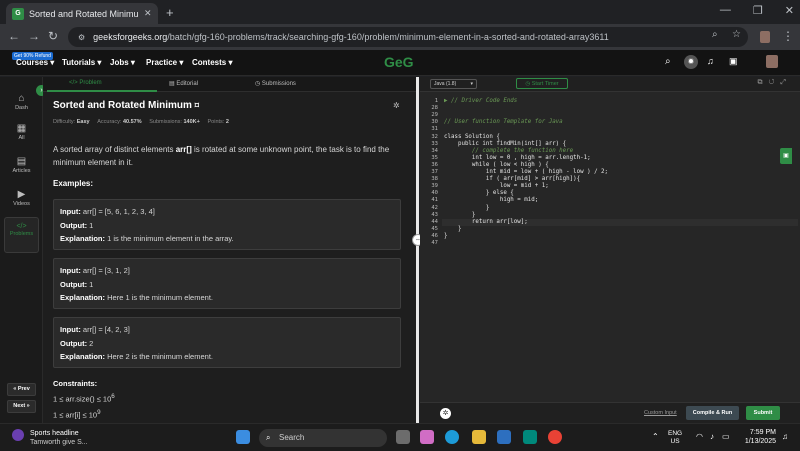  Describe the element at coordinates (512, 179) in the screenshot. I see `code-line: if ( arr[mid] > arr[high]){` at that location.